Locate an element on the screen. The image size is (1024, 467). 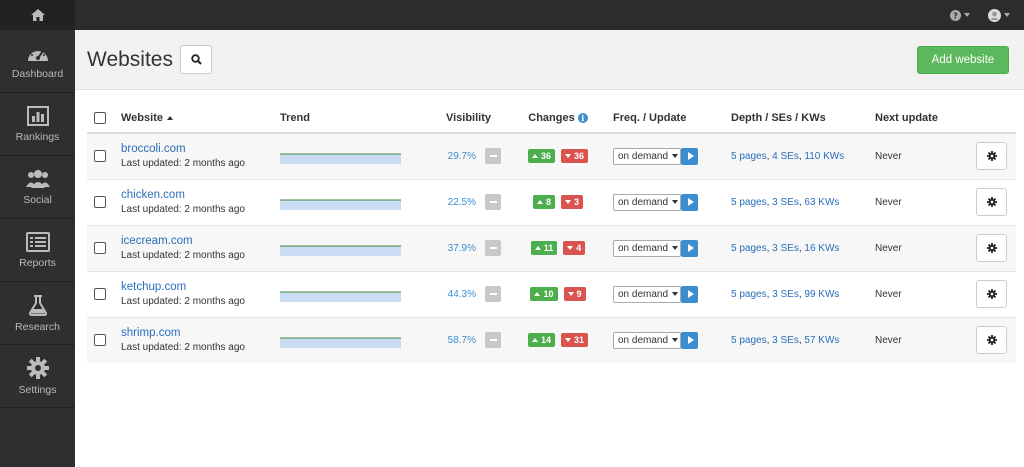
visibility-value: 44.3% is located at coordinates (462, 294).